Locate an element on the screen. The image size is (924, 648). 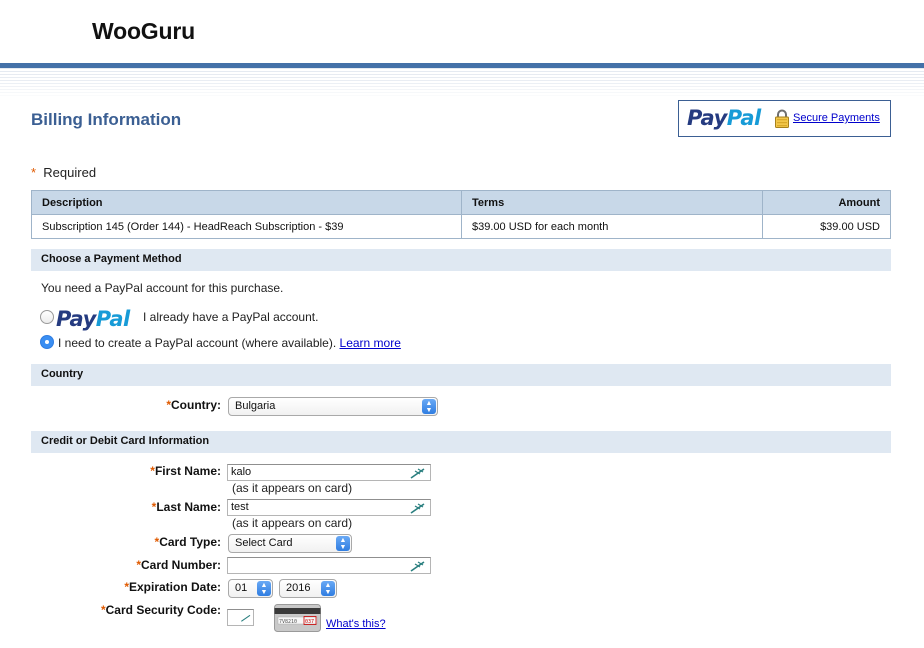
table-header-row: Description Terms Amount is located at coordinates (461, 202).